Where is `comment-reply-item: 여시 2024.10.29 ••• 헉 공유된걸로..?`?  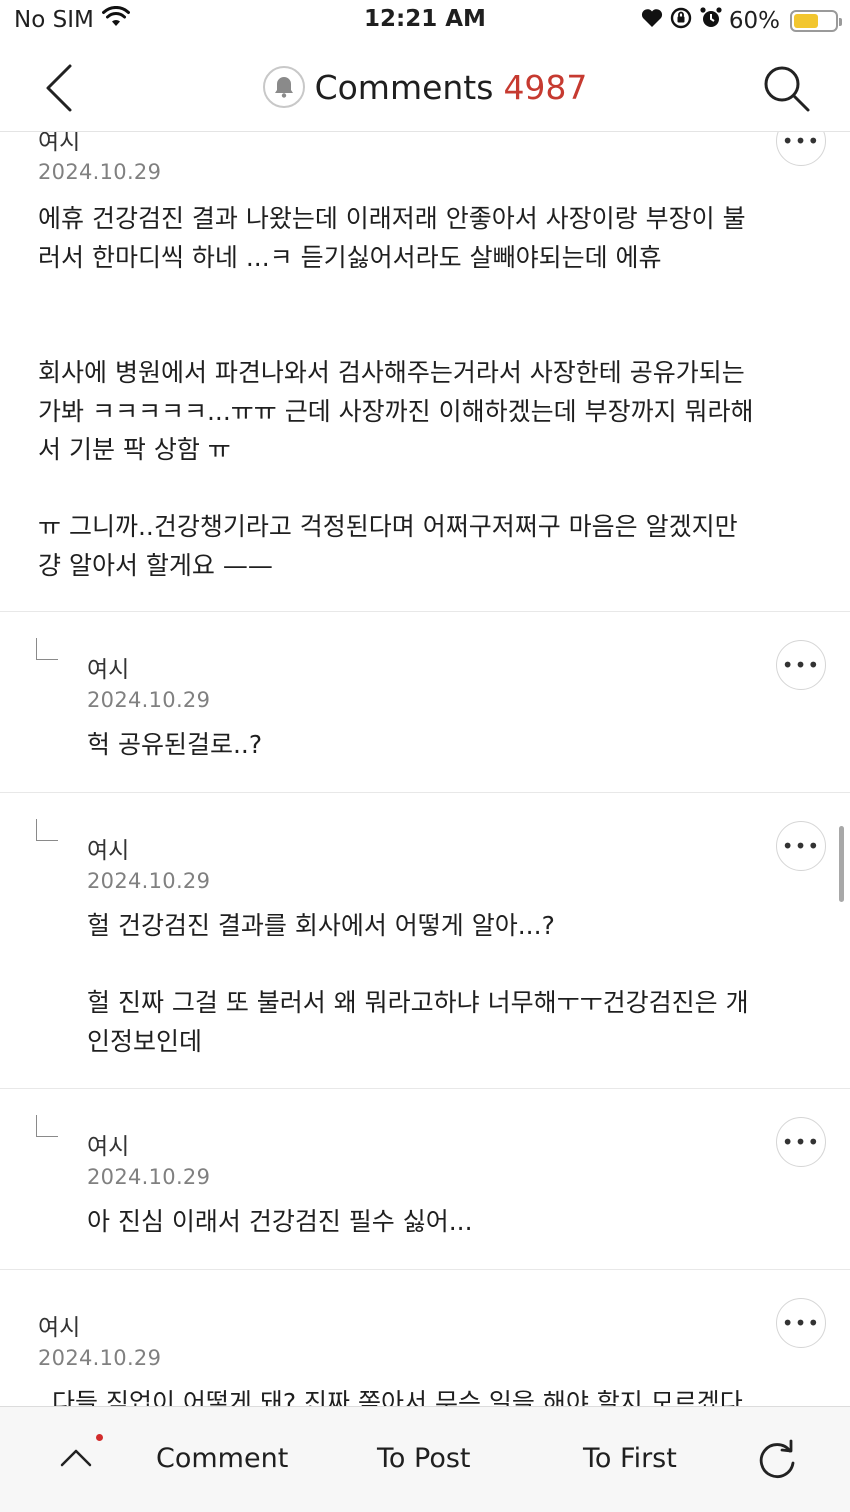 comment-reply-item: 여시 2024.10.29 ••• 헉 공유된걸로..? is located at coordinates (425, 702).